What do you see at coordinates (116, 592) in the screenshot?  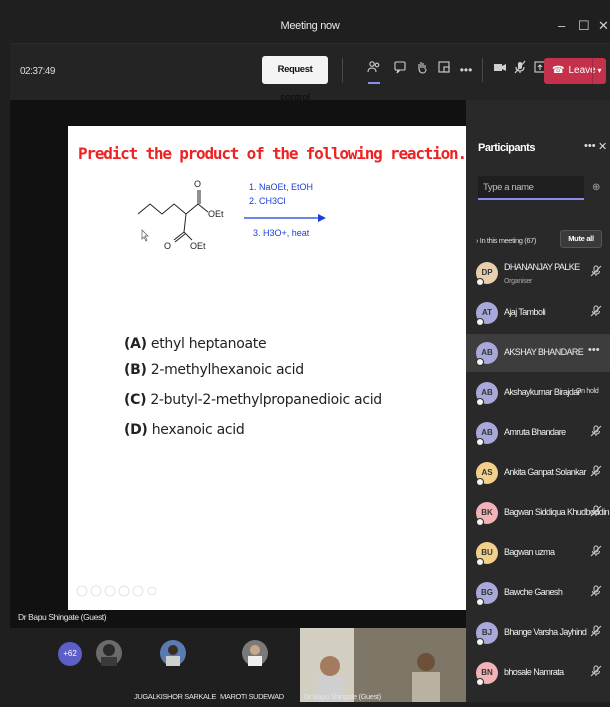 I see `slide-nav-controls` at bounding box center [116, 592].